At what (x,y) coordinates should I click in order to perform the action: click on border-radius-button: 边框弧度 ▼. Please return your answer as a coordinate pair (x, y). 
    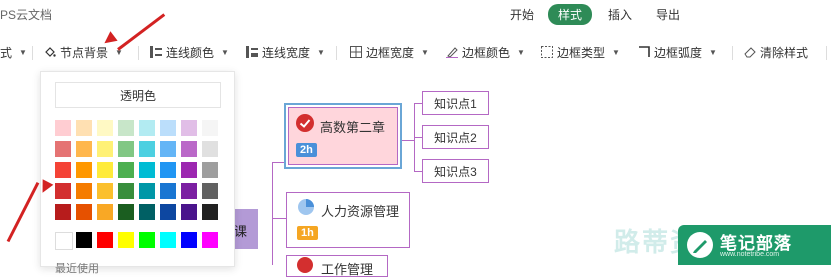
    Looking at the image, I should click on (677, 52).